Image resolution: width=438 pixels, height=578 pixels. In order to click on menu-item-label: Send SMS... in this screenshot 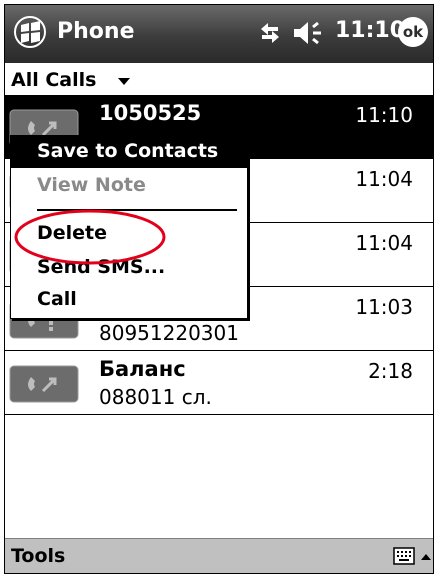, I will do `click(101, 267)`.